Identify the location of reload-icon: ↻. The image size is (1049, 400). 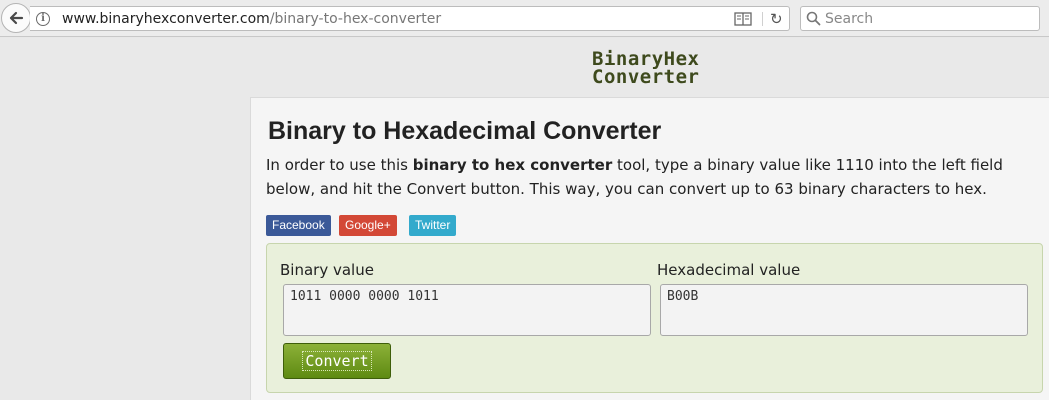
(776, 19).